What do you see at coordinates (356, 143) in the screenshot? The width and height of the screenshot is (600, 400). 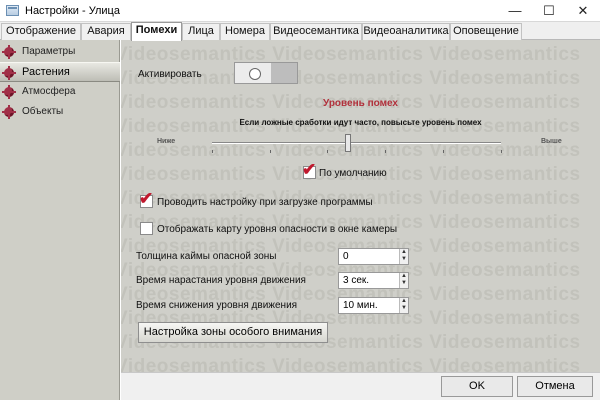 I see `interference-slider-track` at bounding box center [356, 143].